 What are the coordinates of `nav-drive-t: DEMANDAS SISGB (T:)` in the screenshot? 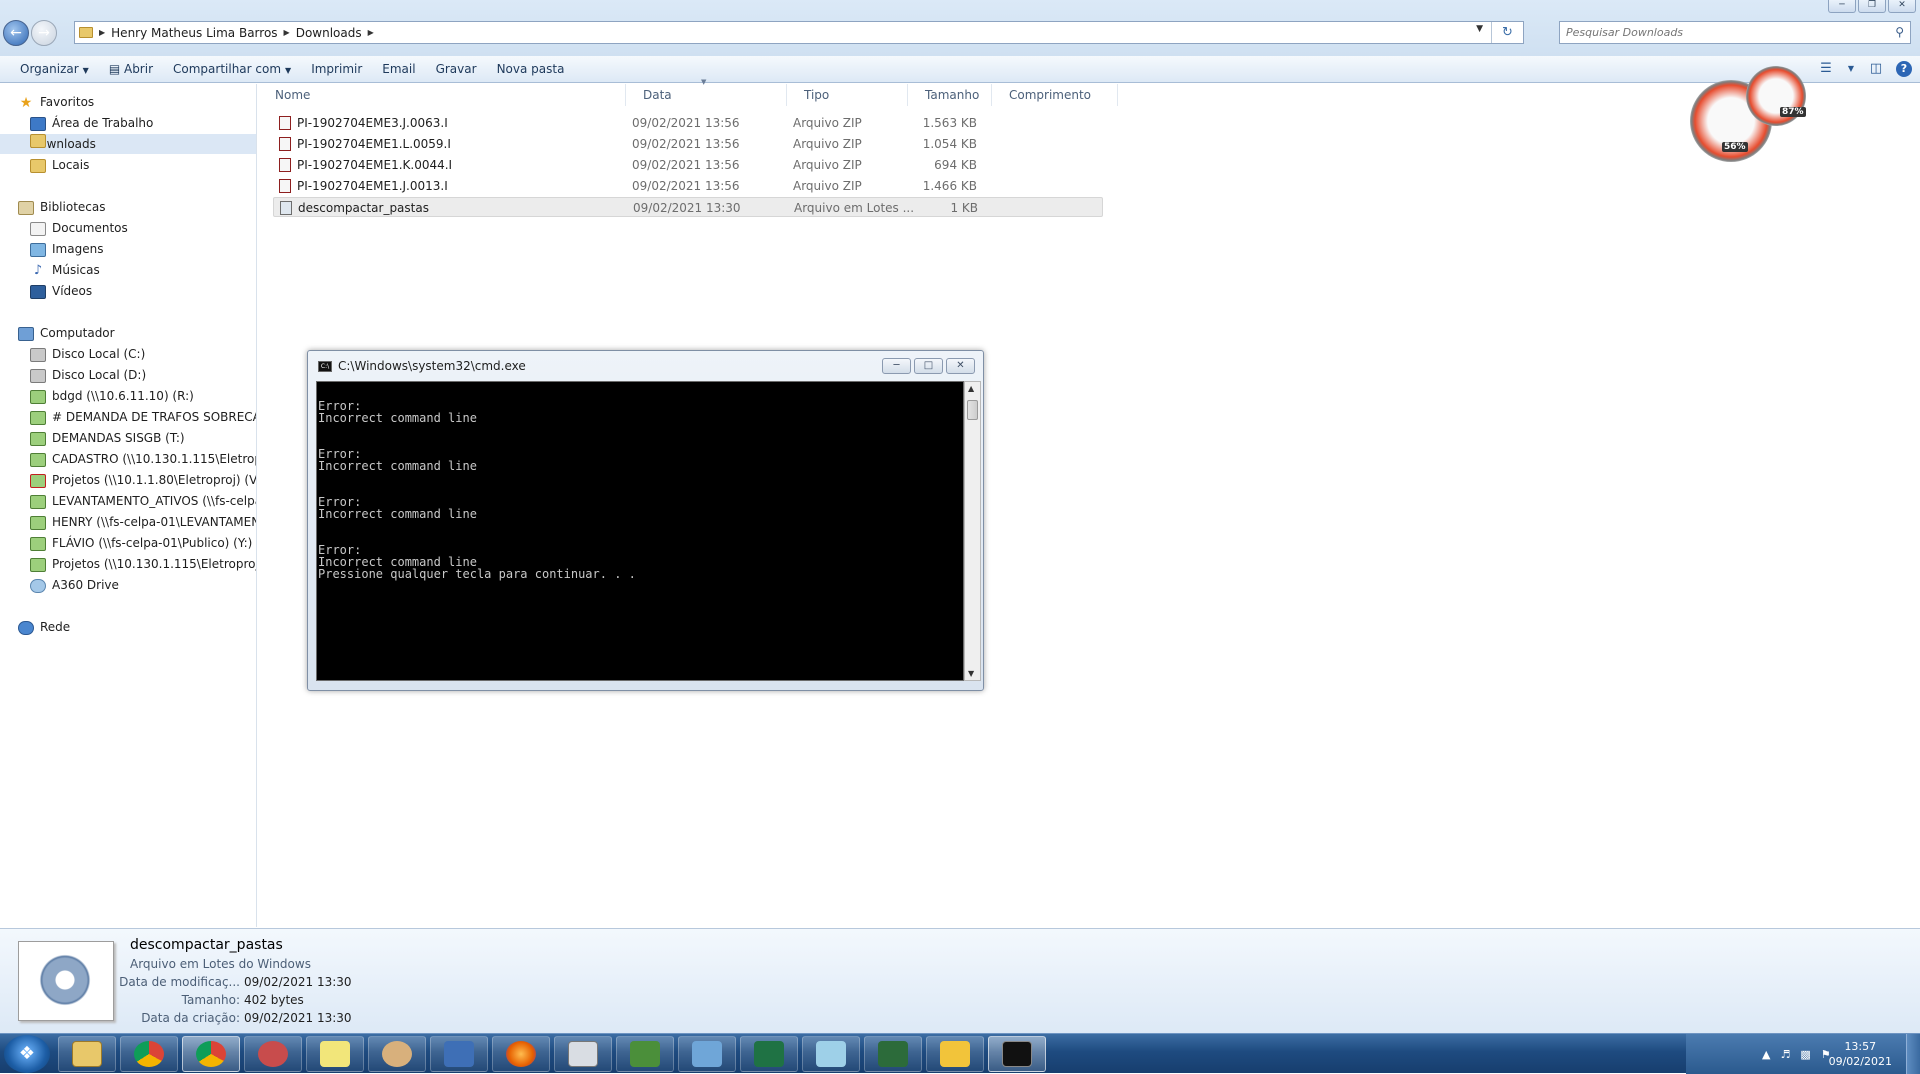 It's located at (128, 438).